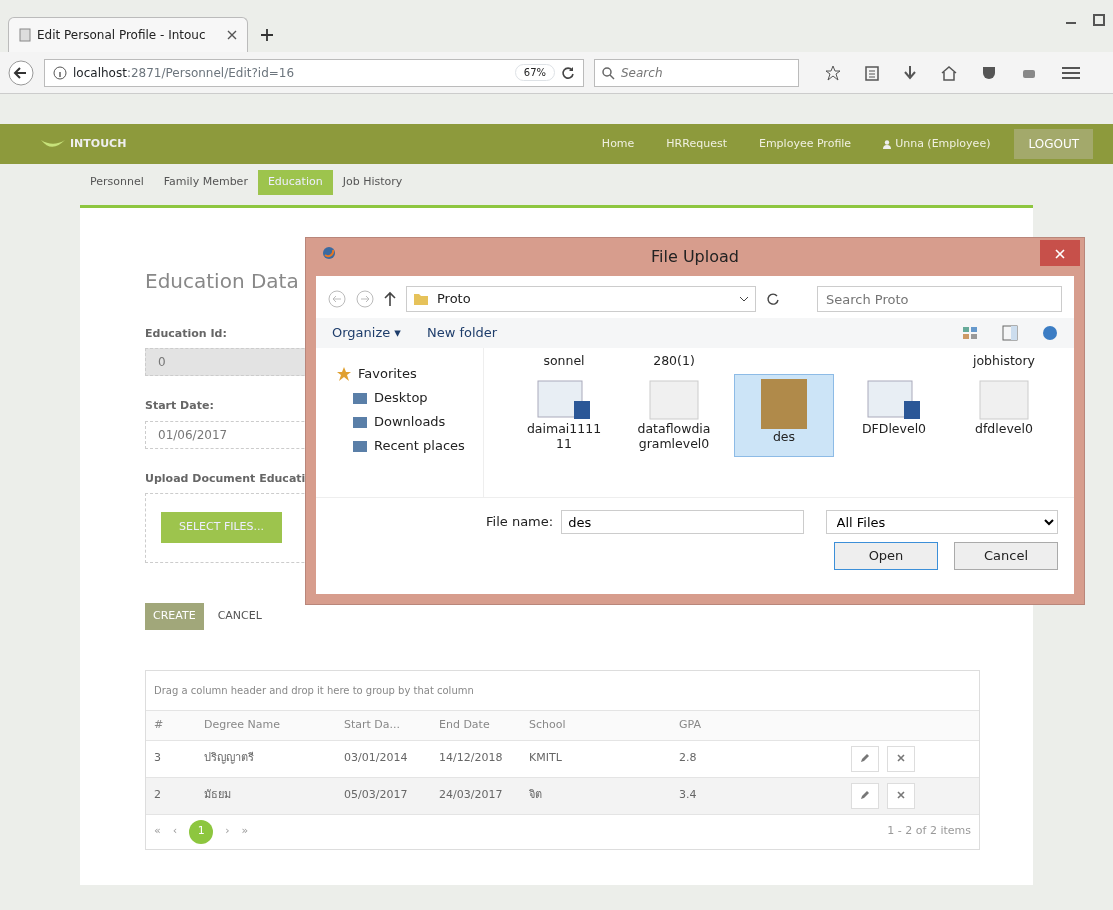 The width and height of the screenshot is (1113, 910). I want to click on up-arrow-icon, so click(390, 299).